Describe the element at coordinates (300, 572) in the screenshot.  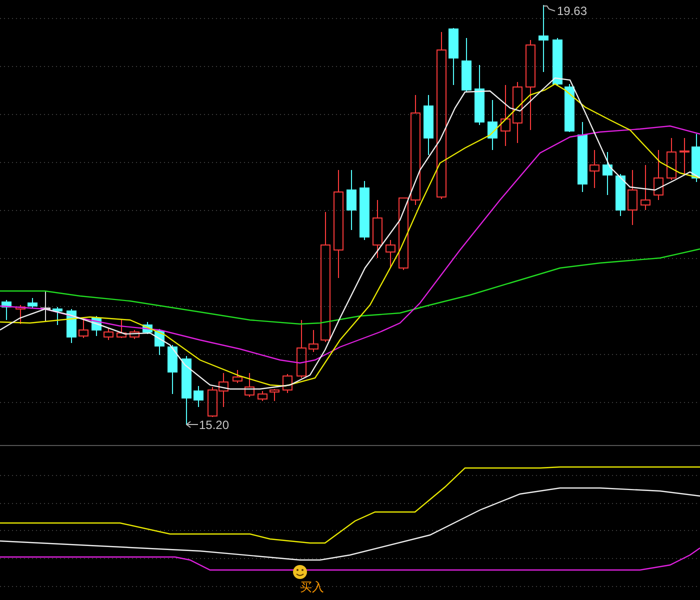
I see `smiley-icon` at that location.